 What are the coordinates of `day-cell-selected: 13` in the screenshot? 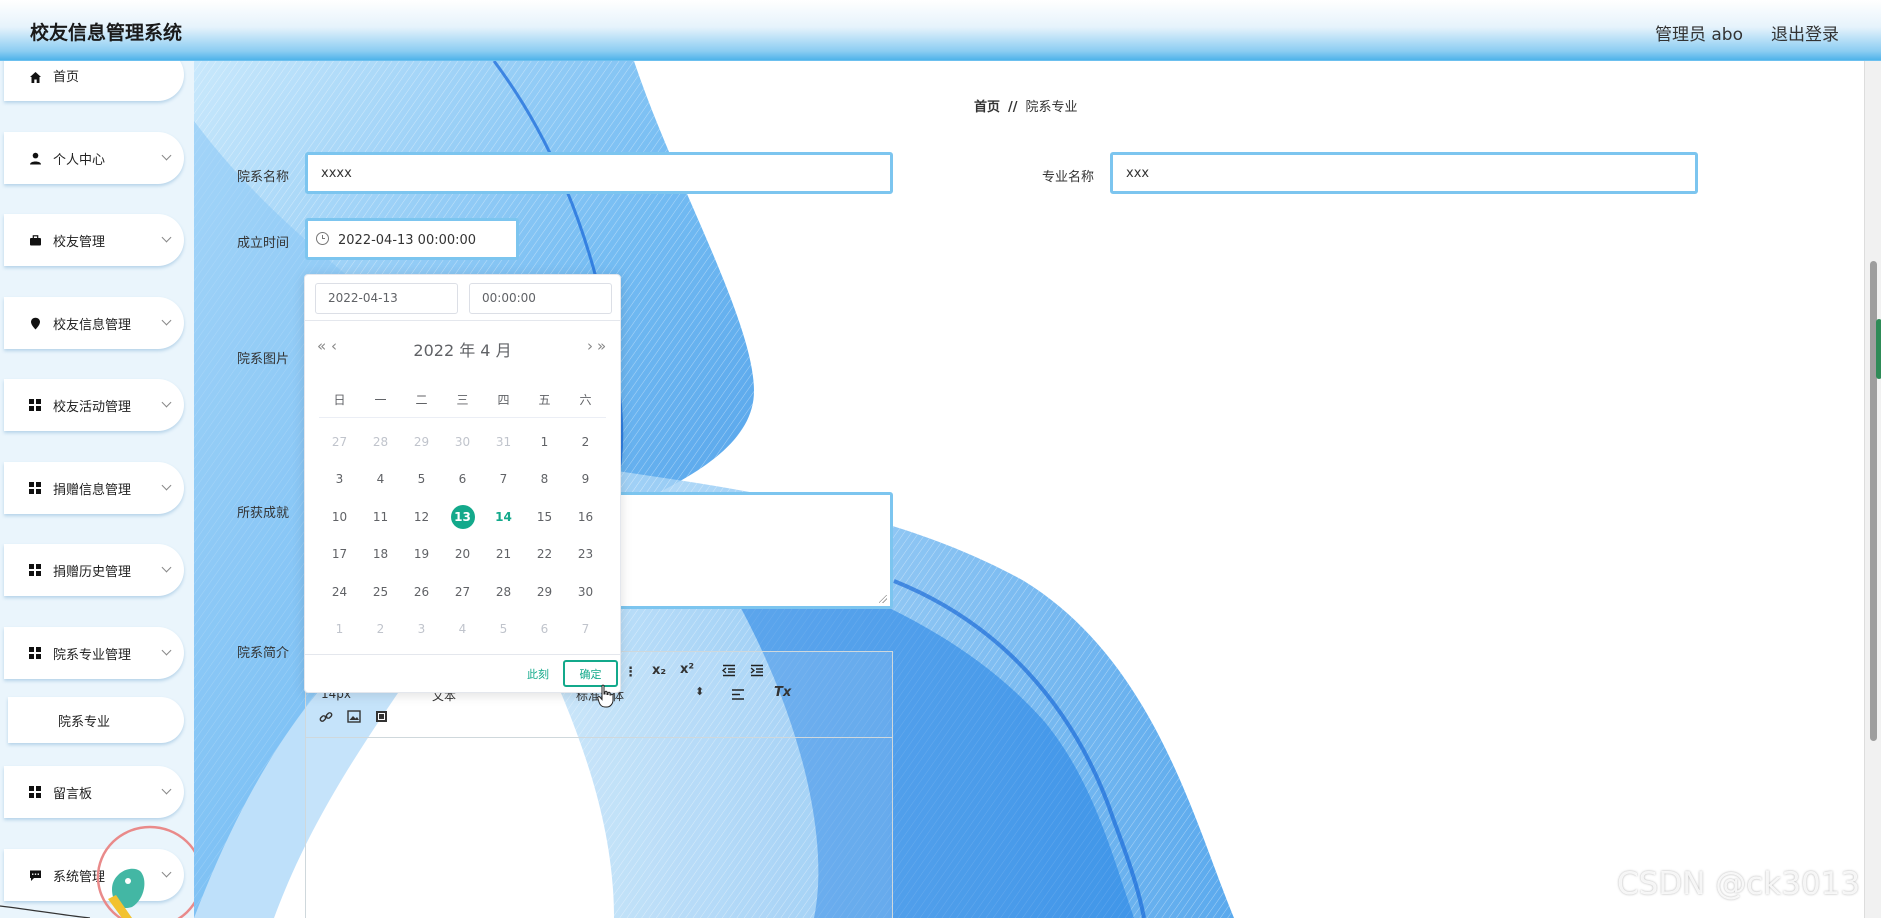 It's located at (462, 517).